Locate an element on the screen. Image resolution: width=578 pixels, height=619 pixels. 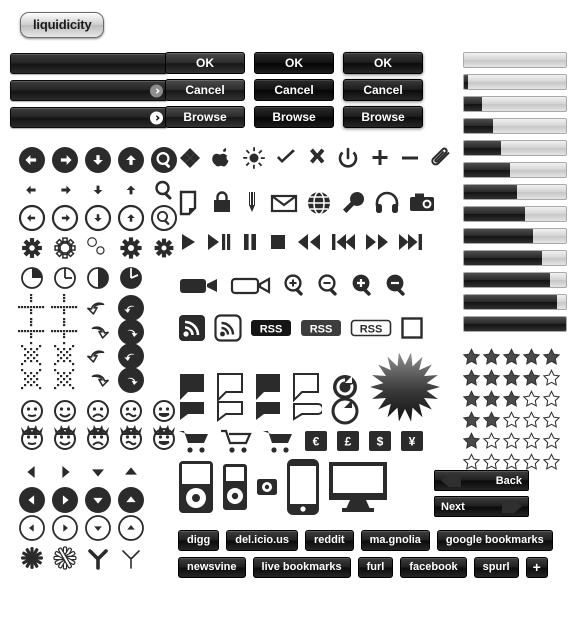
wrench-icon is located at coordinates (353, 203).